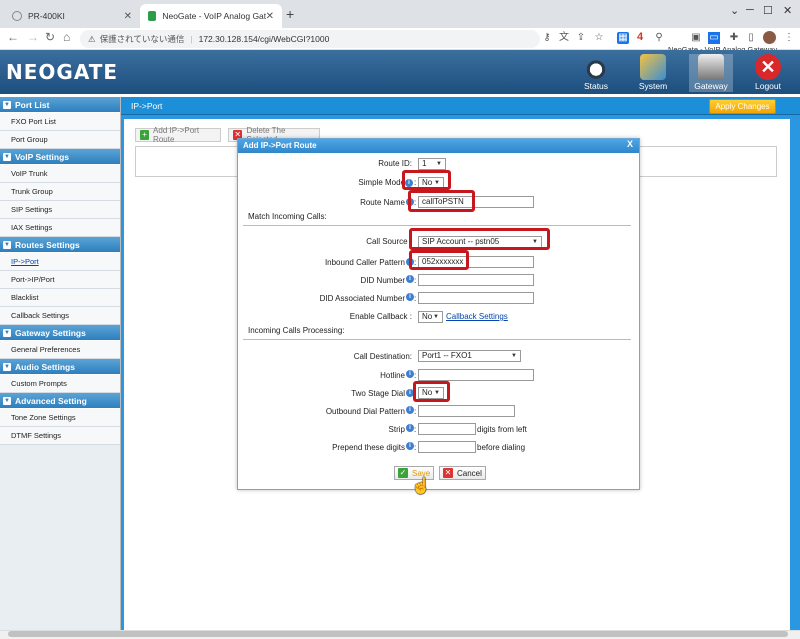  Describe the element at coordinates (696, 38) in the screenshot. I see `extension-box-icon: ▣` at that location.